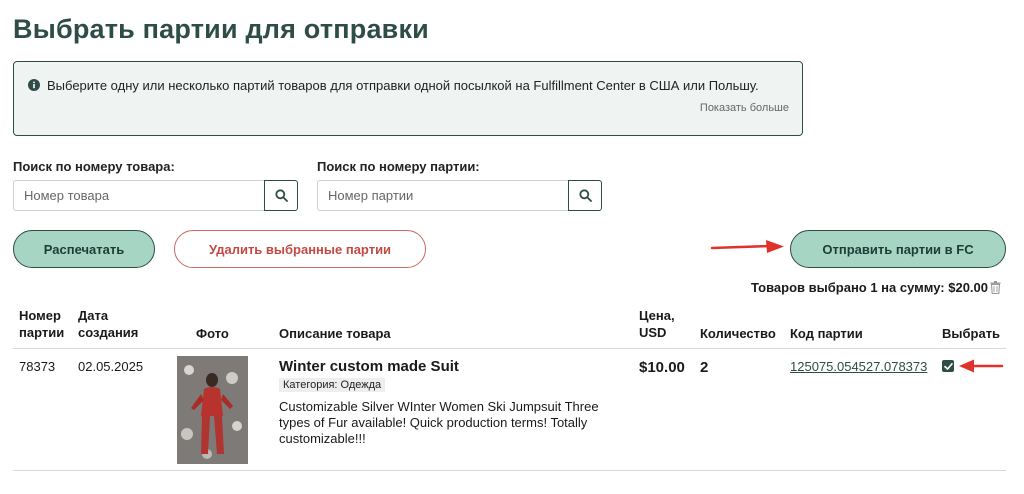 Image resolution: width=1024 pixels, height=494 pixels. I want to click on row-price: $10.00, so click(662, 367).